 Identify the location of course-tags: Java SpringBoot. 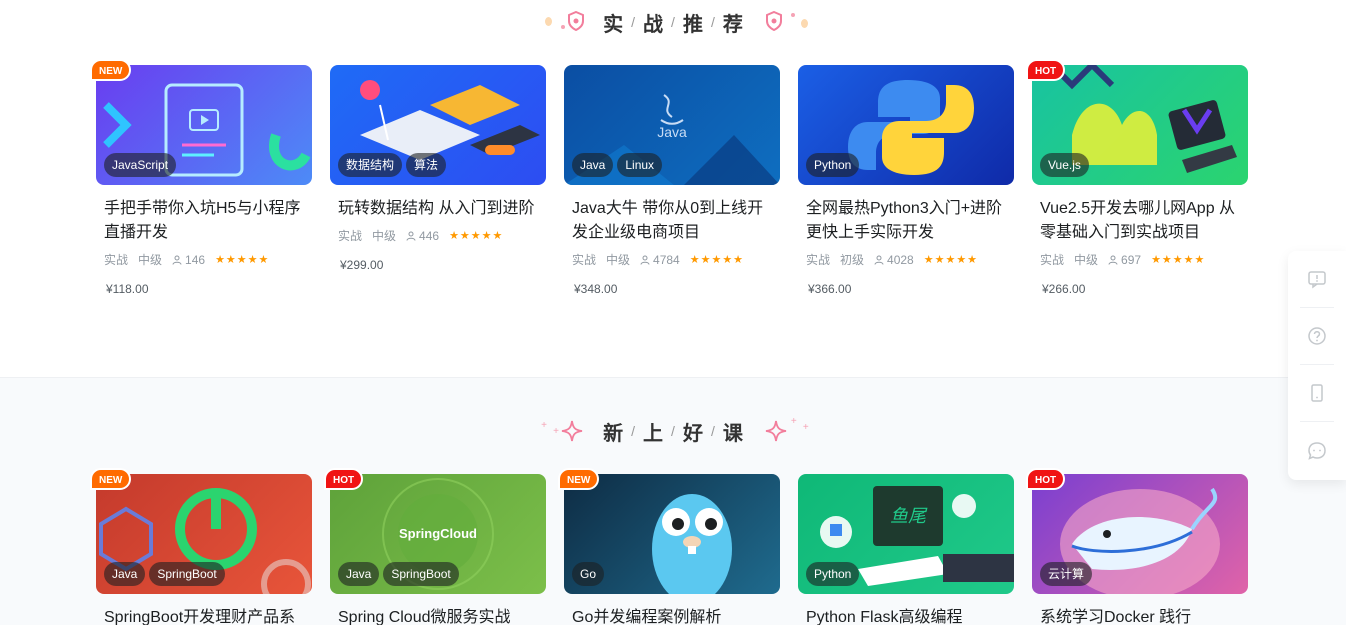
(164, 574).